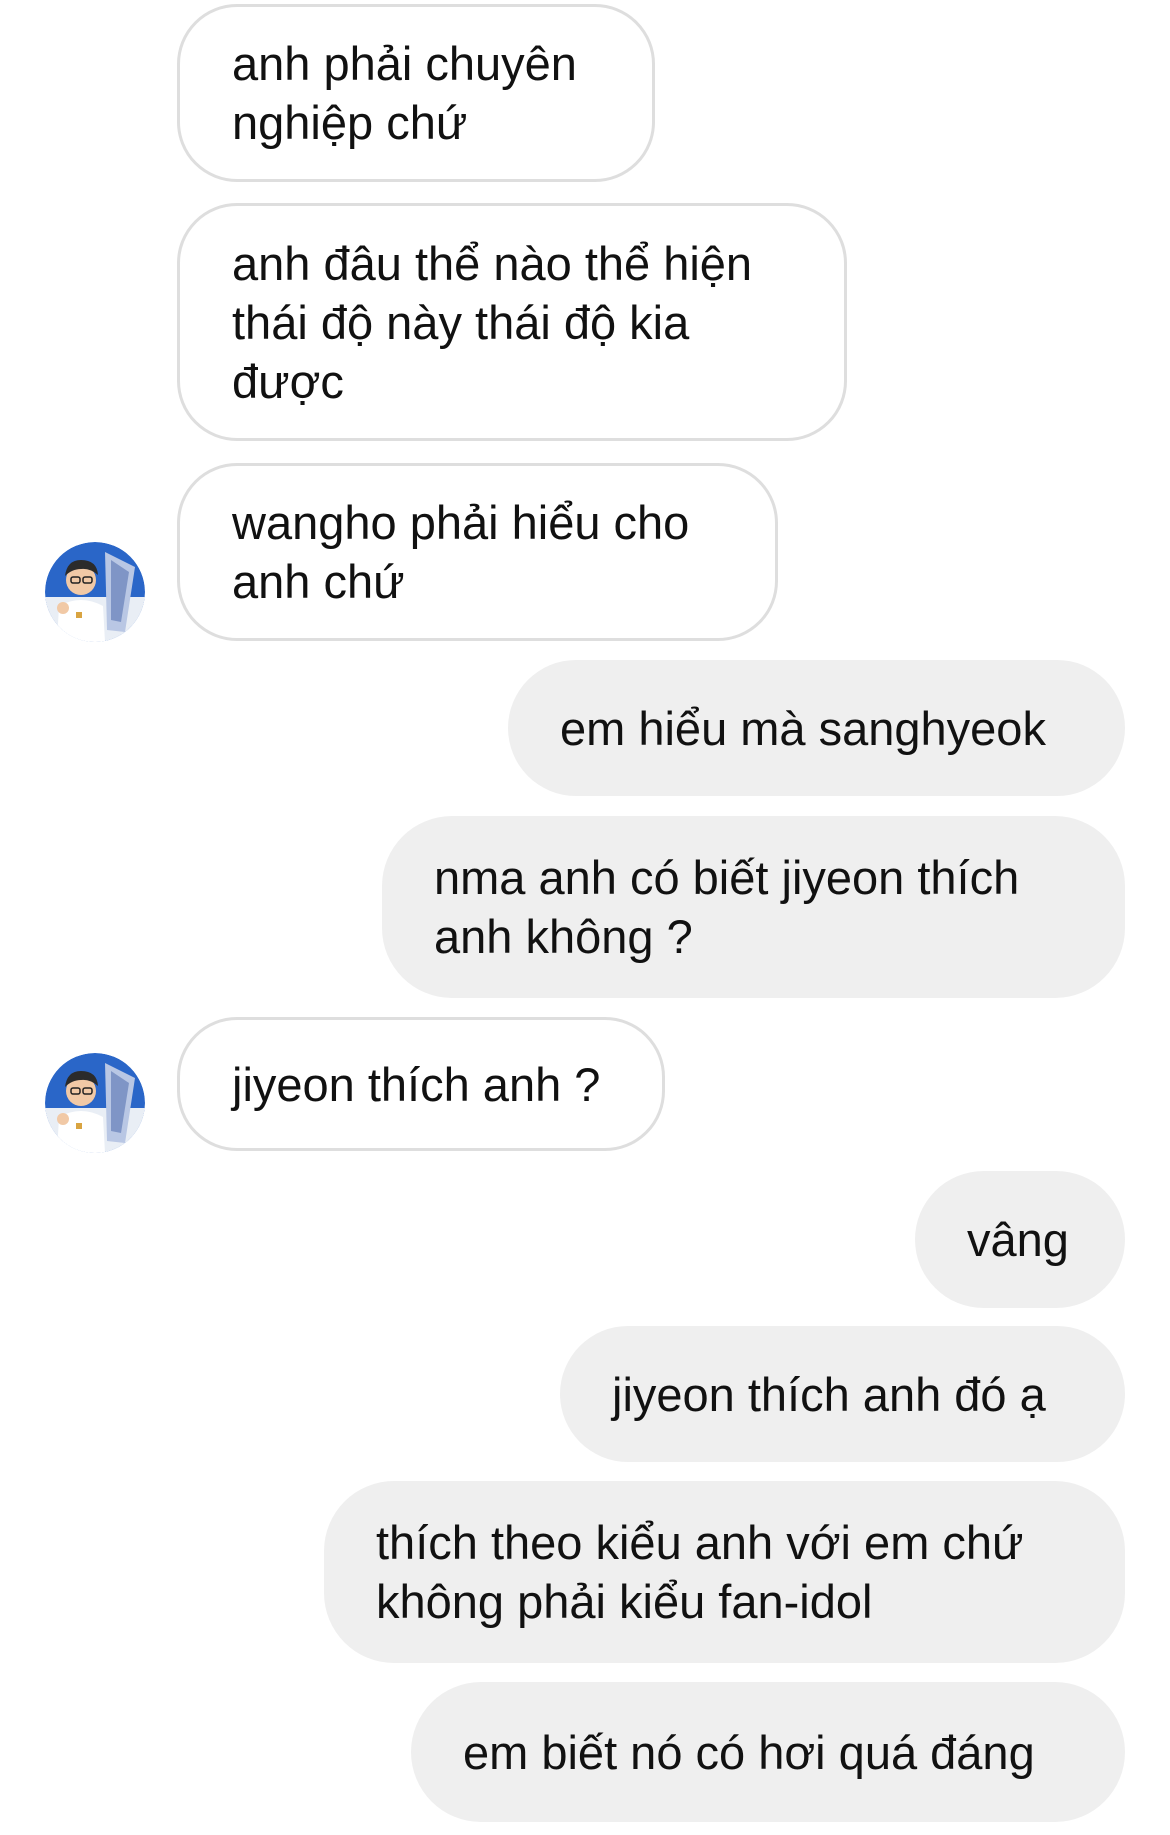 Image resolution: width=1170 pixels, height=1835 pixels. What do you see at coordinates (749, 1752) in the screenshot?
I see `message-text: em biết nó có hơi quá đáng` at bounding box center [749, 1752].